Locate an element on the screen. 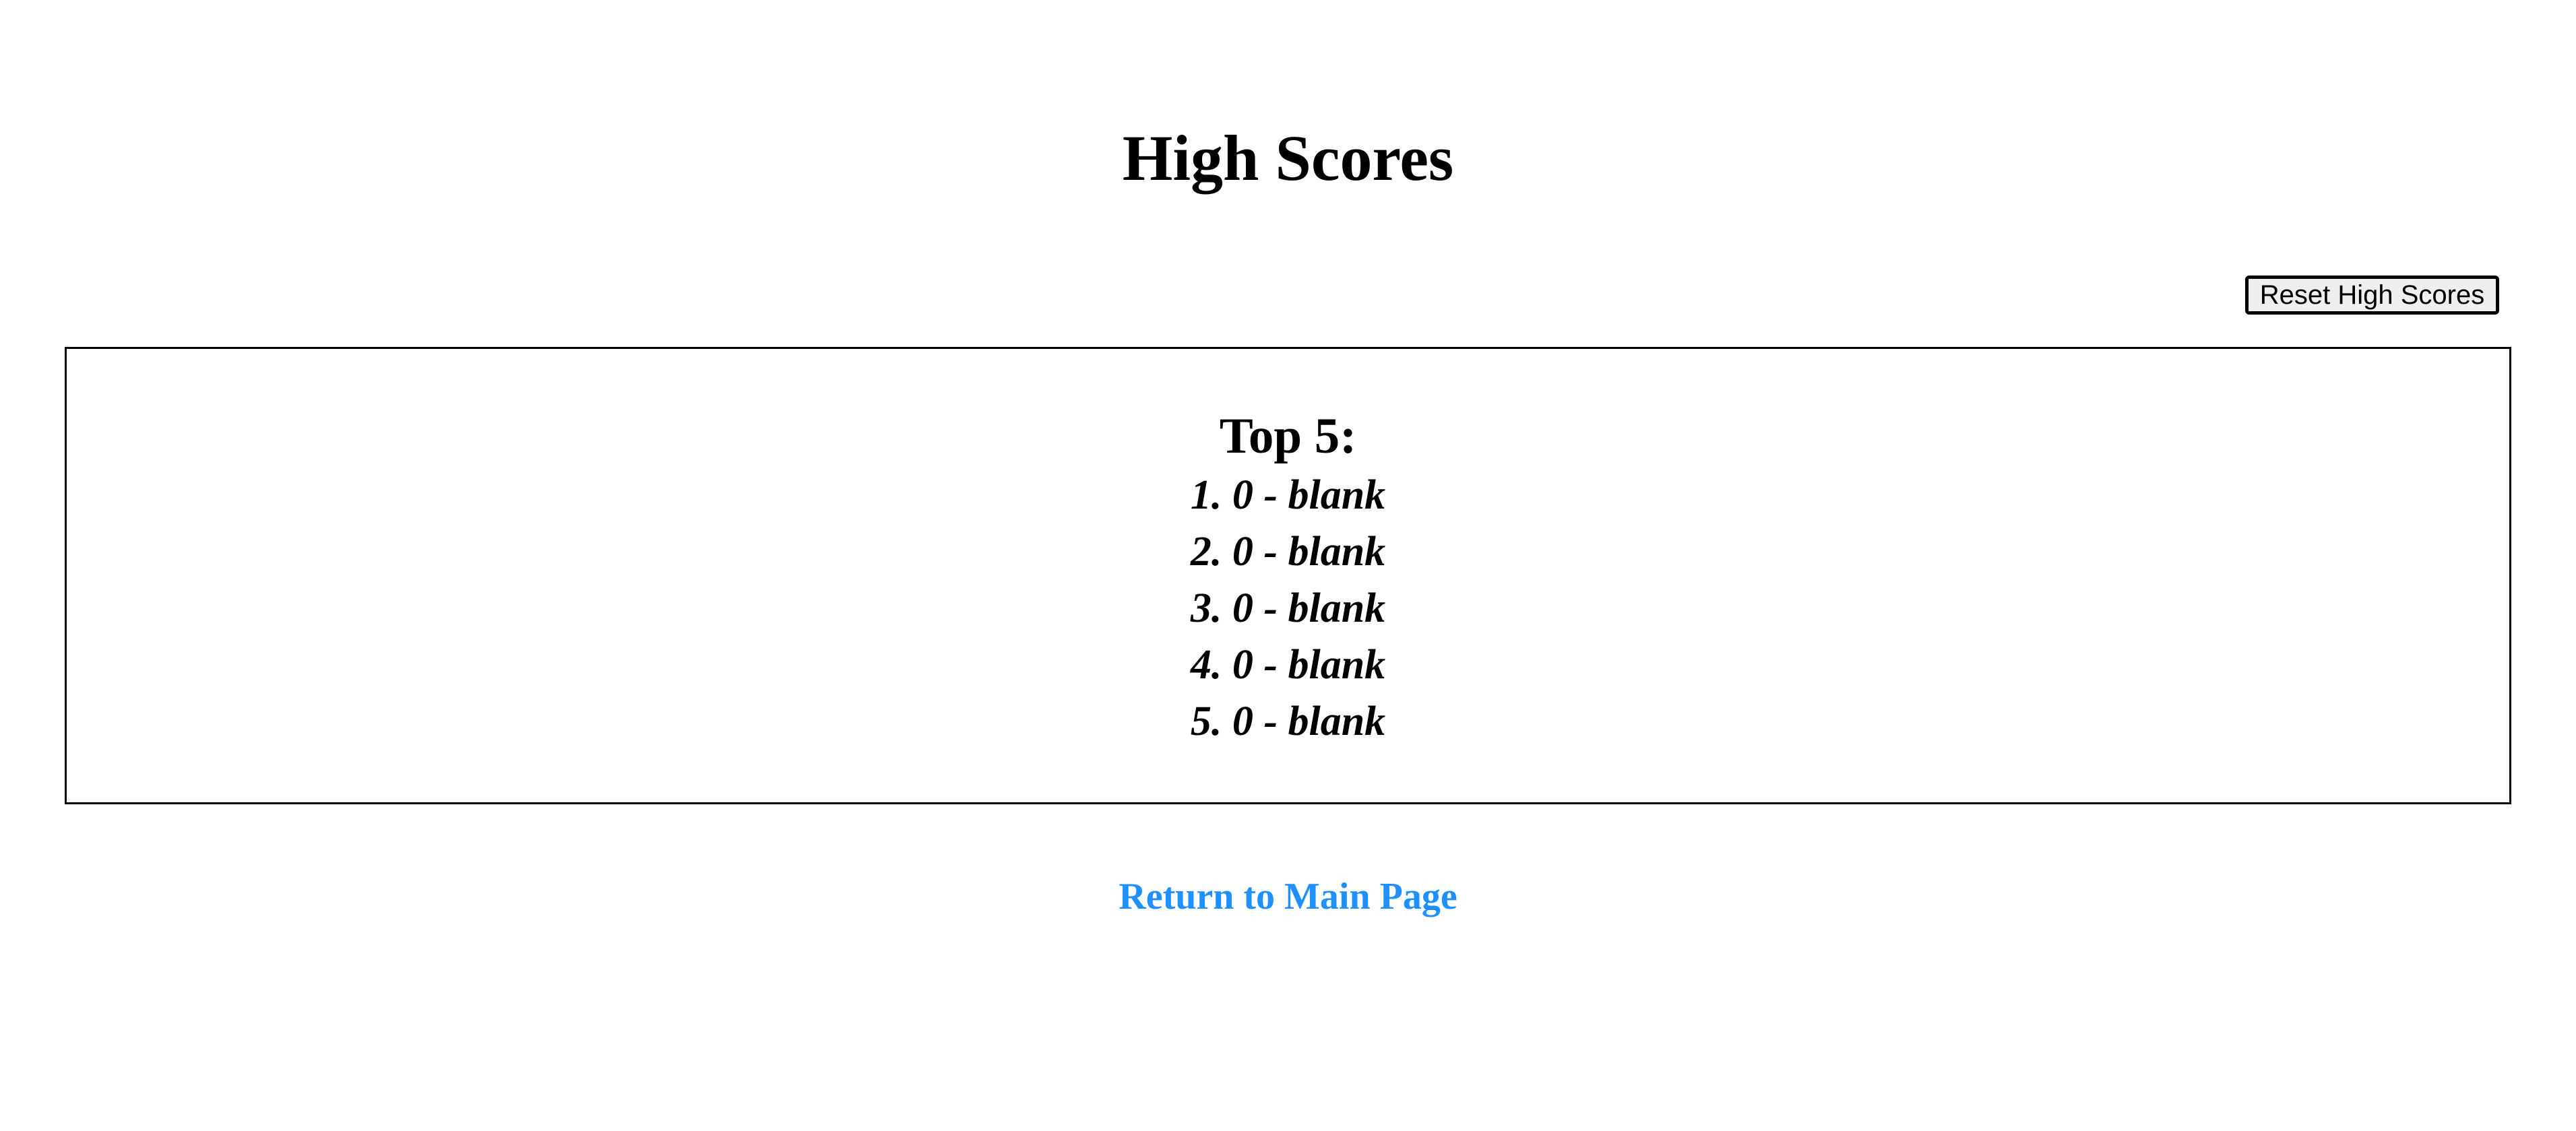 The image size is (2576, 1131). score-entry-5: 5. 0 - blank is located at coordinates (1288, 722).